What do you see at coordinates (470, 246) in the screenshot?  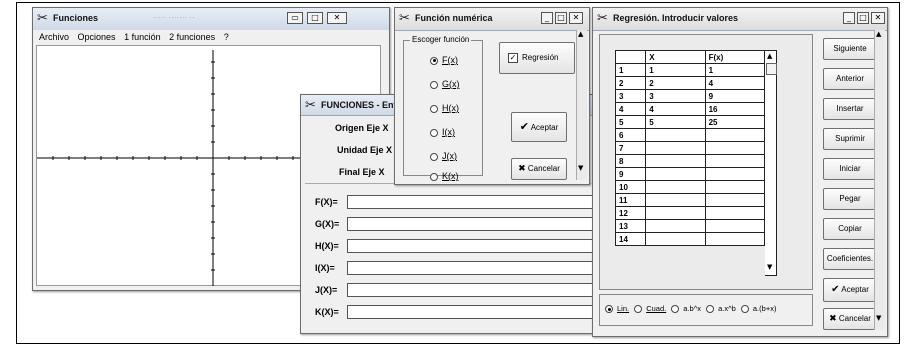 I see `hx-input` at bounding box center [470, 246].